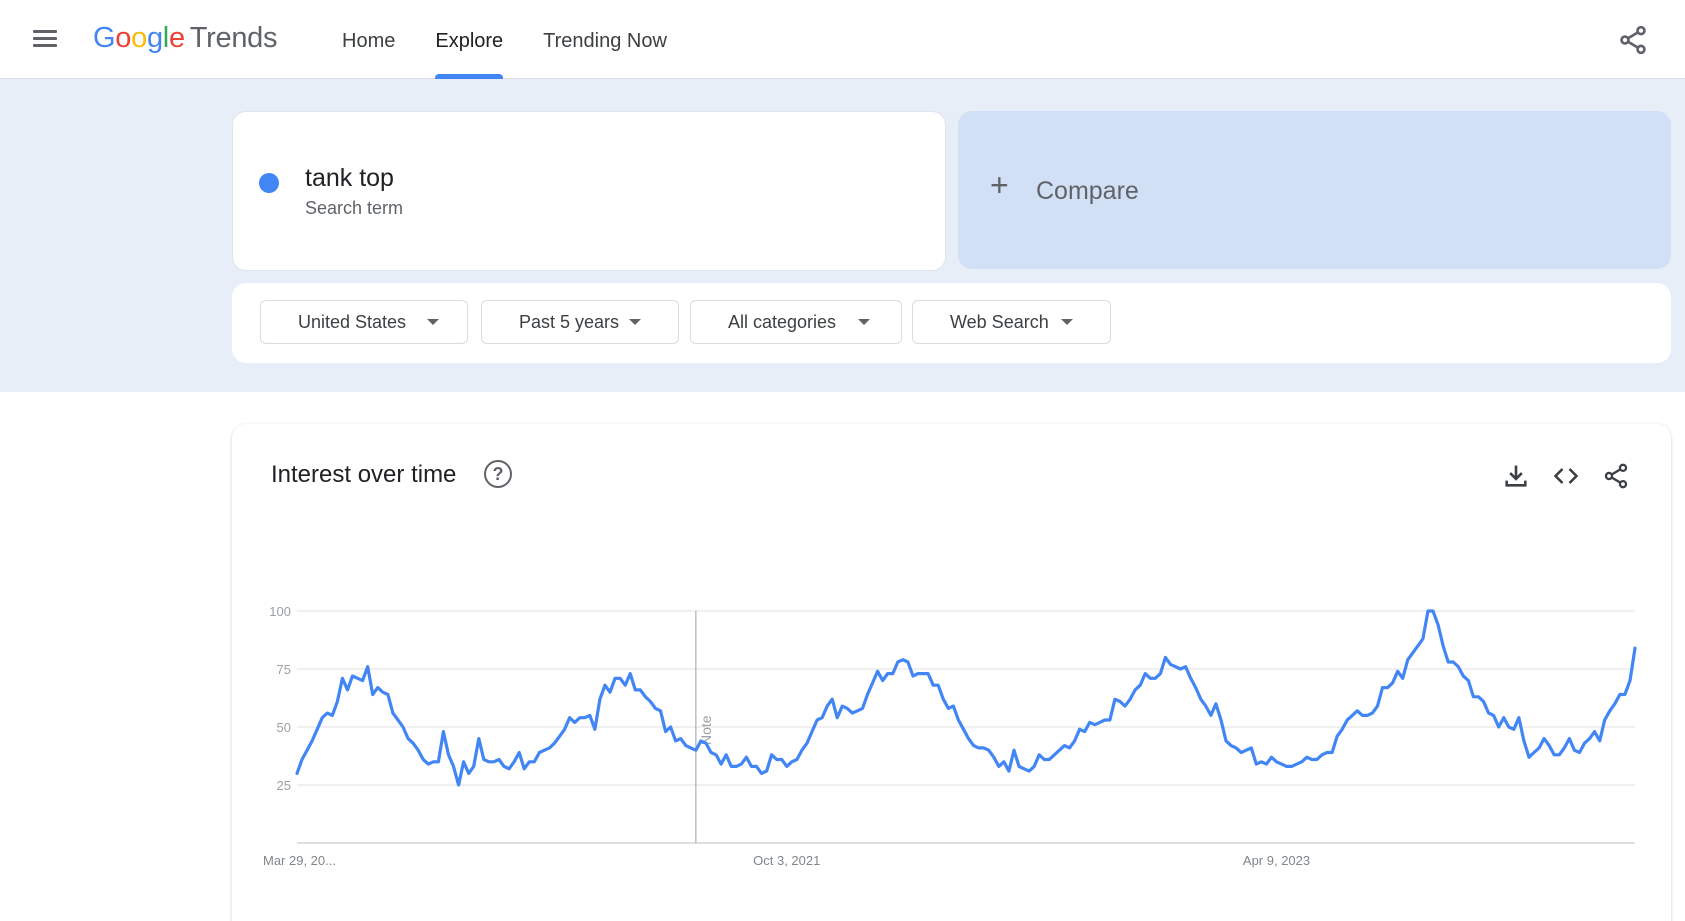 The image size is (1685, 921). Describe the element at coordinates (284, 669) in the screenshot. I see `y-tick-label: 75` at that location.